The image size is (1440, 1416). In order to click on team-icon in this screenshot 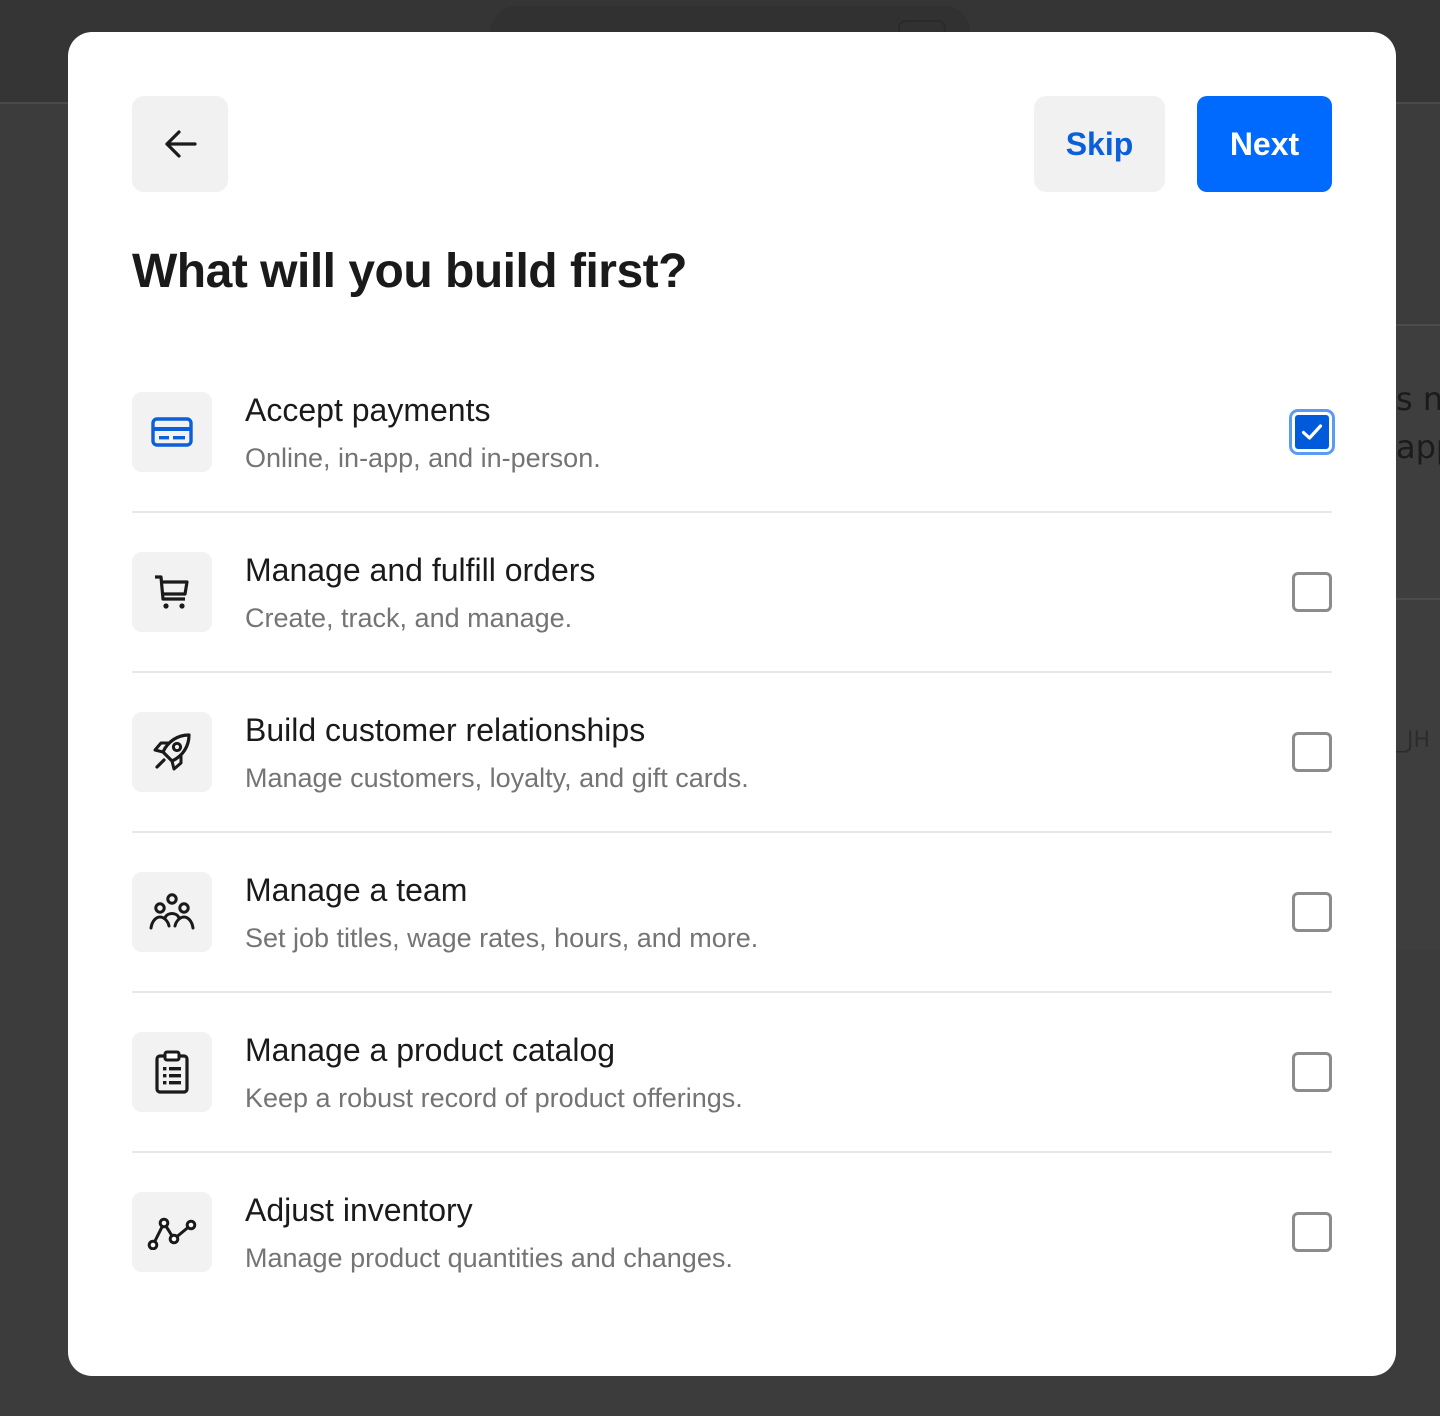, I will do `click(172, 911)`.